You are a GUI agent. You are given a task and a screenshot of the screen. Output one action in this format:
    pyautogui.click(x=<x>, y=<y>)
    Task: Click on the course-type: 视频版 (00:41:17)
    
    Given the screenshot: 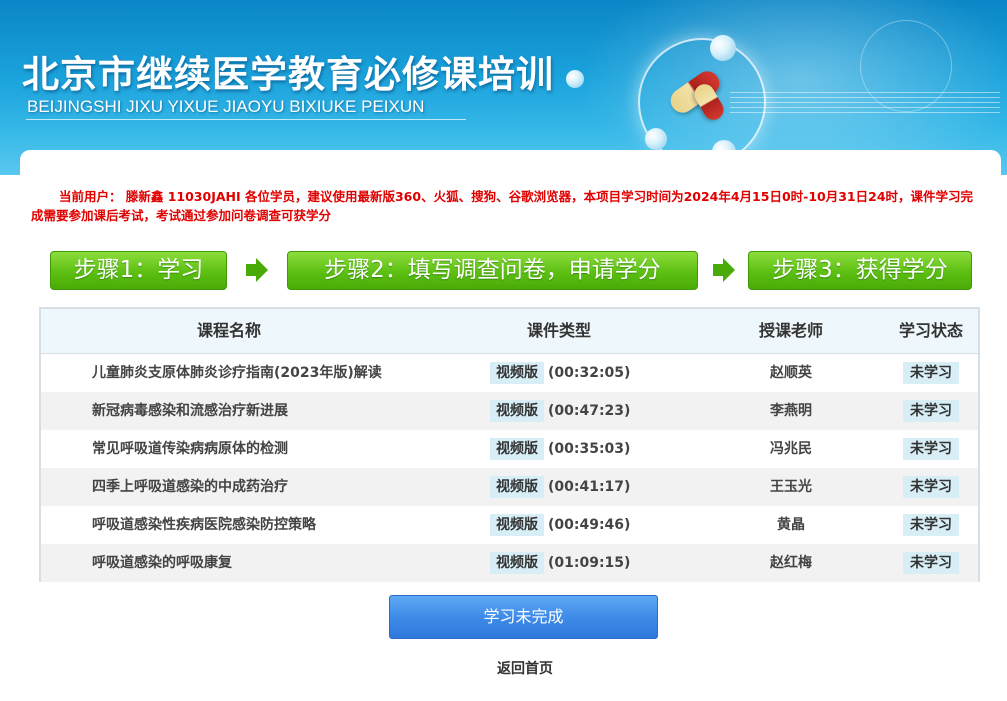 What is the action you would take?
    pyautogui.click(x=560, y=487)
    